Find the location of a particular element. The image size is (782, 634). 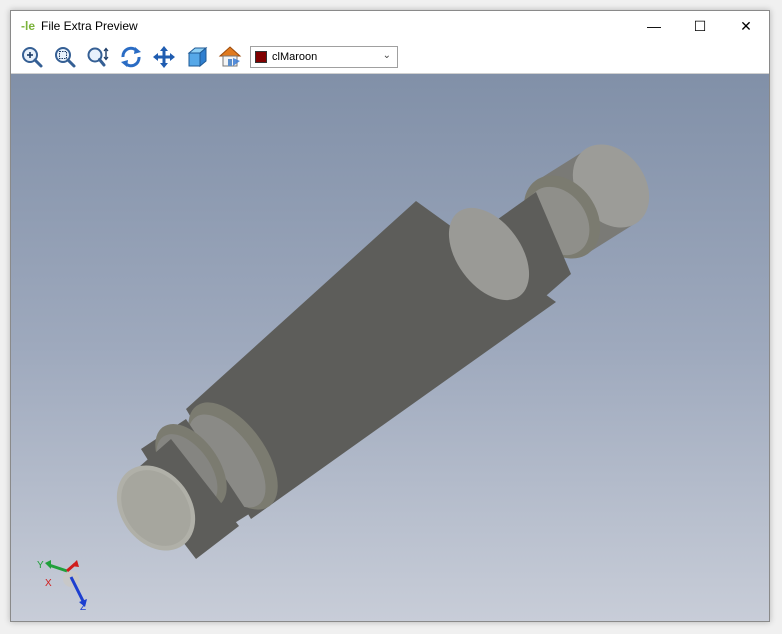

color-select-value: clMaroon is located at coordinates (295, 57).